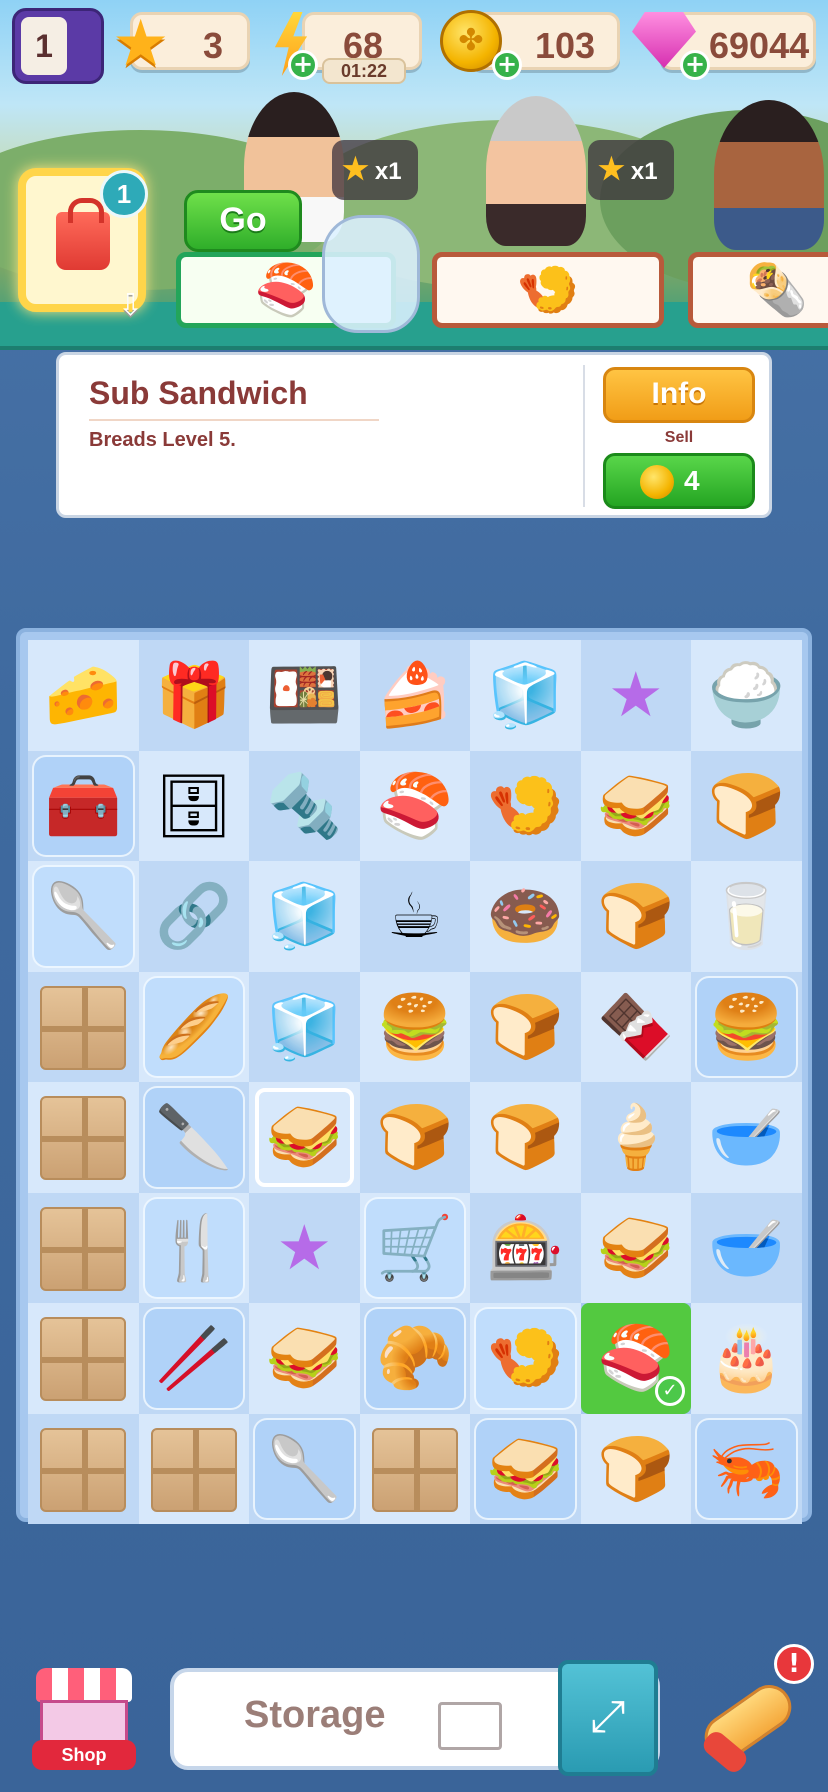  I want to click on storage-label: Storage, so click(315, 1715).